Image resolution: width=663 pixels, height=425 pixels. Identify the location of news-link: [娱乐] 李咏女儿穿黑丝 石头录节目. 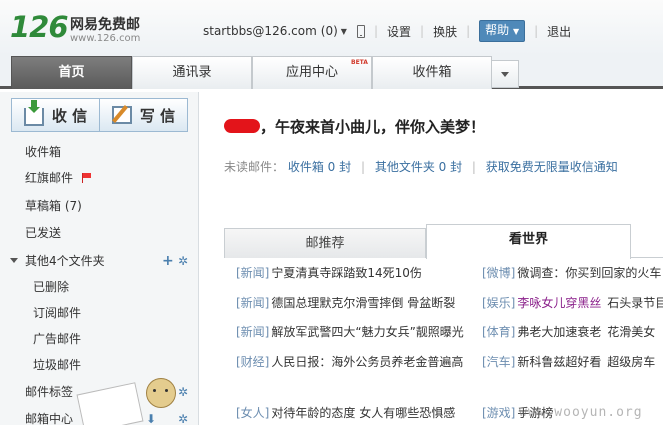
(572, 302).